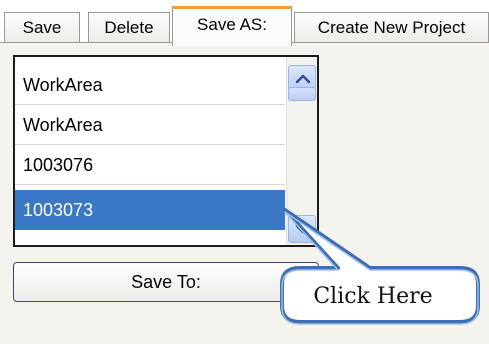  What do you see at coordinates (232, 26) in the screenshot?
I see `tab-save-as: Save AS:` at bounding box center [232, 26].